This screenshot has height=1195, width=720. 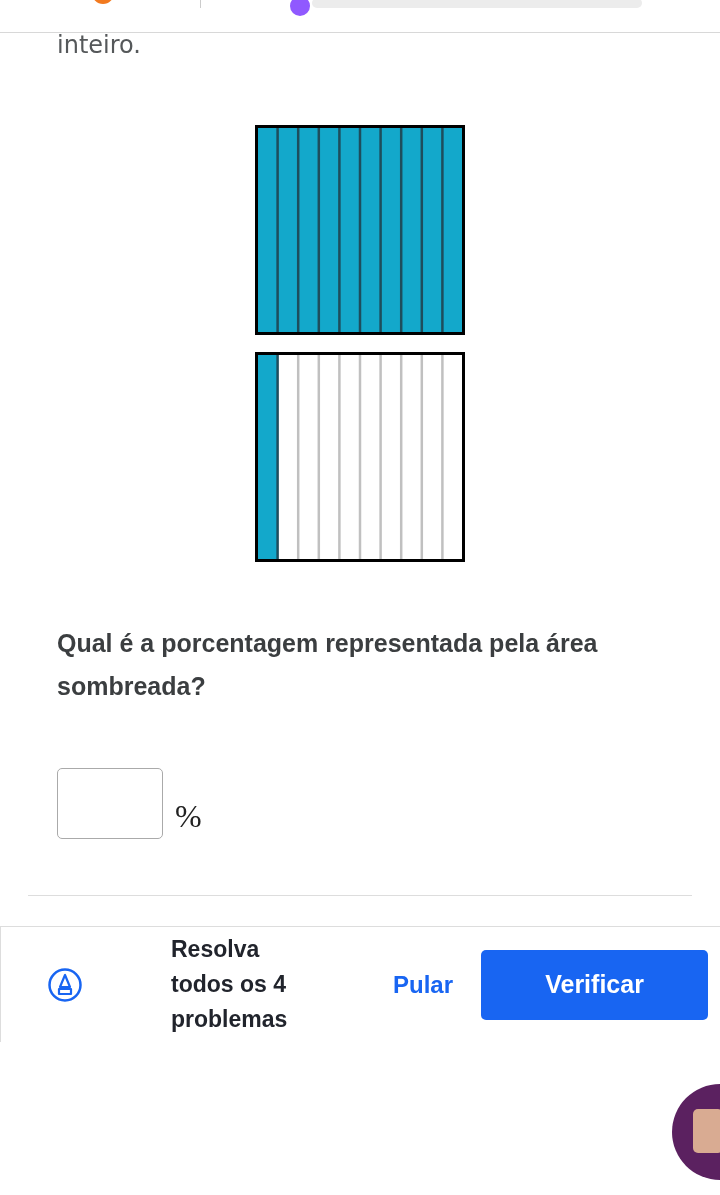 I want to click on answer-field, so click(x=110, y=803).